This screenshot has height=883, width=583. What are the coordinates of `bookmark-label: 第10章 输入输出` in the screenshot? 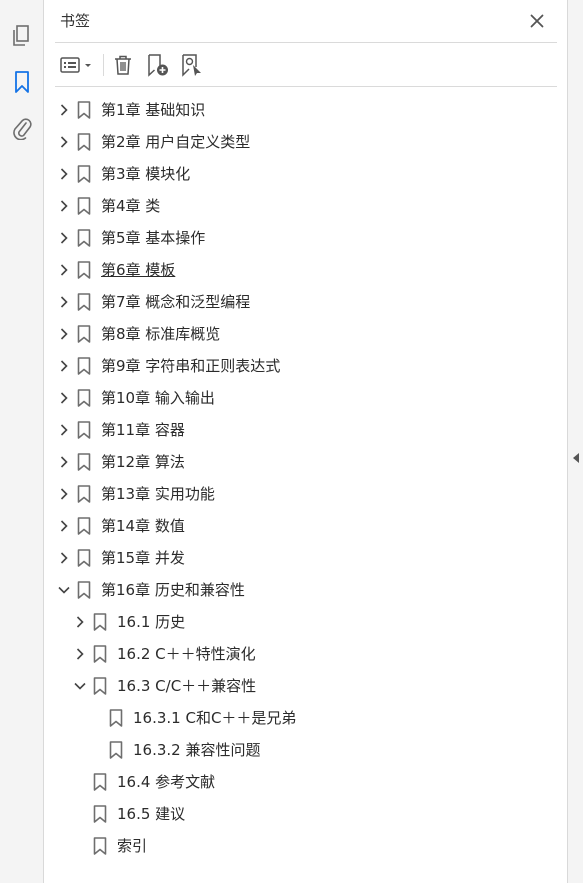 It's located at (158, 398).